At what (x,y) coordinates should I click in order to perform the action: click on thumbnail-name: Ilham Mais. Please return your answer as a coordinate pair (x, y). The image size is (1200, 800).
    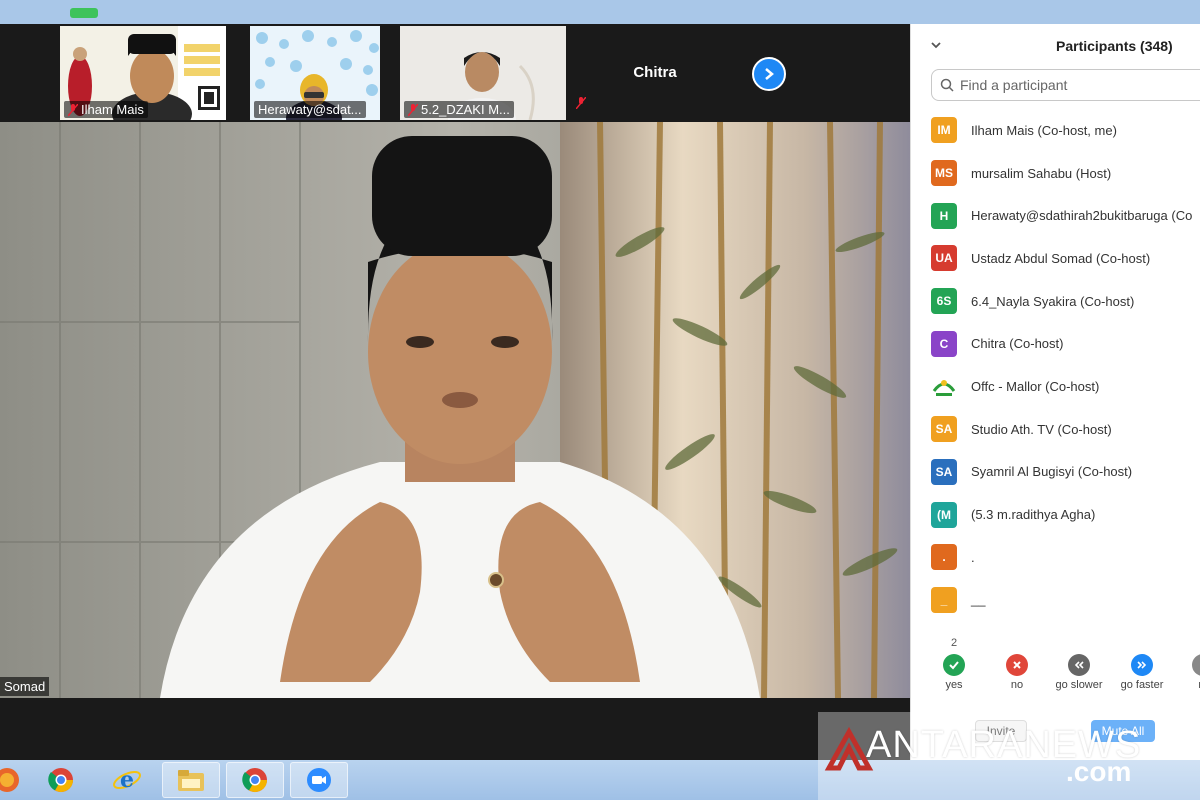
    Looking at the image, I should click on (112, 109).